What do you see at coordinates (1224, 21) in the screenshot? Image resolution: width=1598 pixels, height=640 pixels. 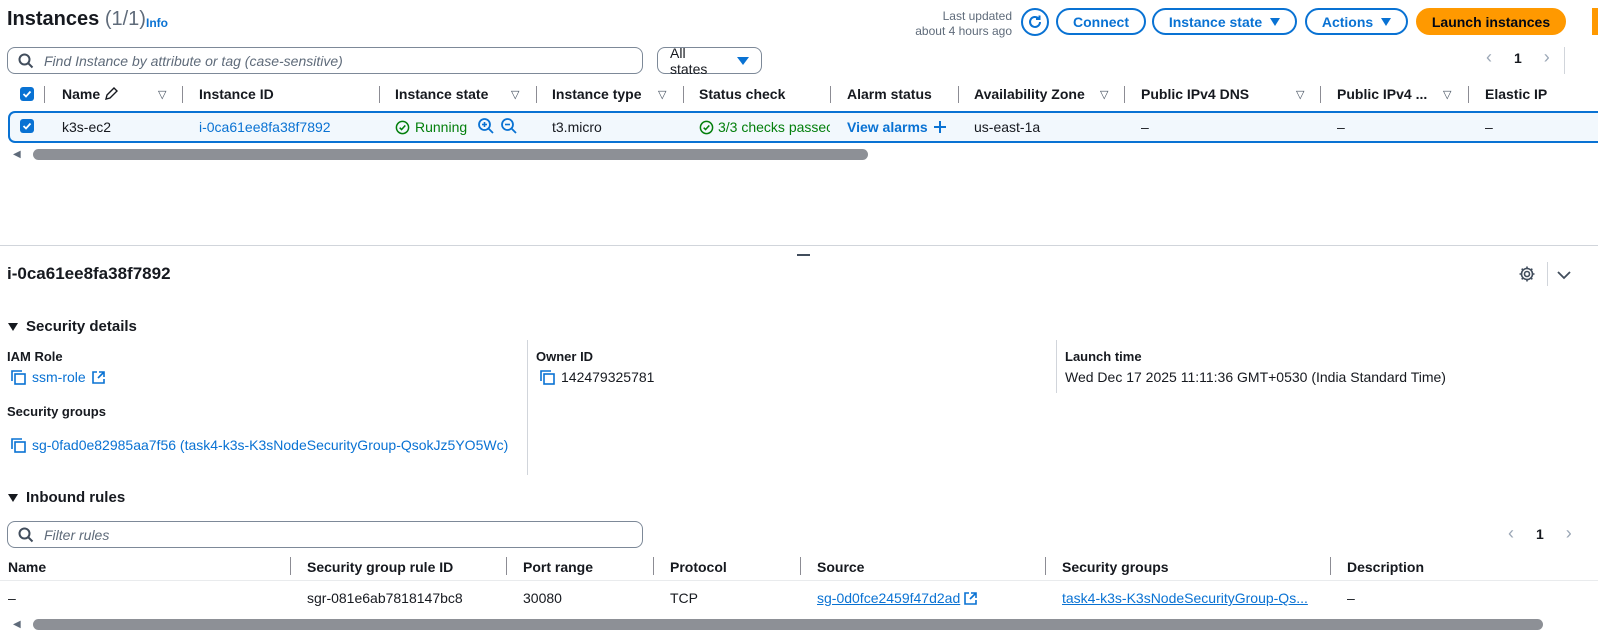 I see `instance-state-button: Instance state` at bounding box center [1224, 21].